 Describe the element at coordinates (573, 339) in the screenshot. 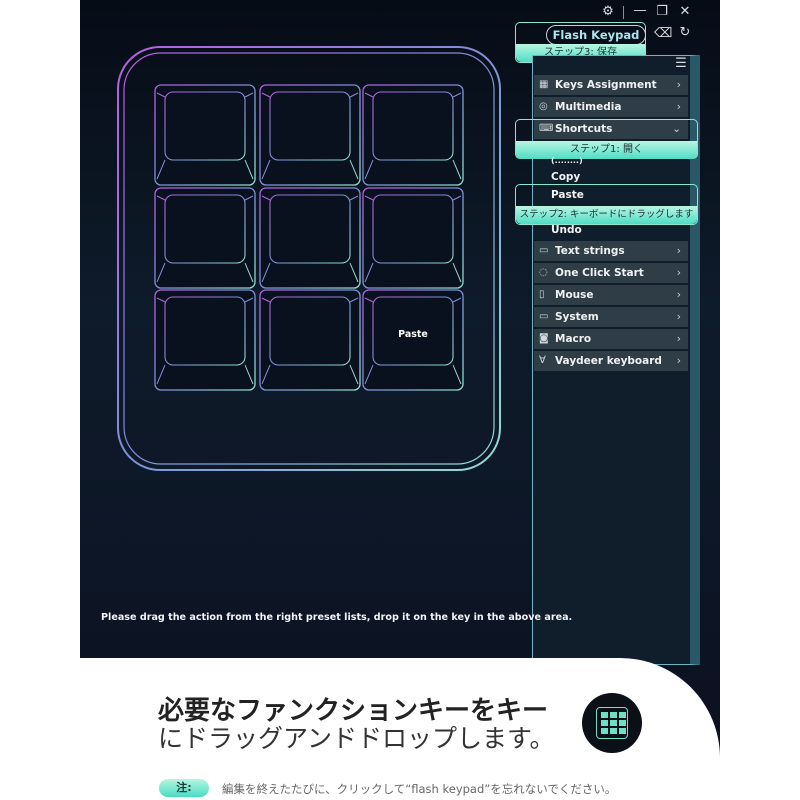

I see `sidebar-item-label: Macro` at that location.